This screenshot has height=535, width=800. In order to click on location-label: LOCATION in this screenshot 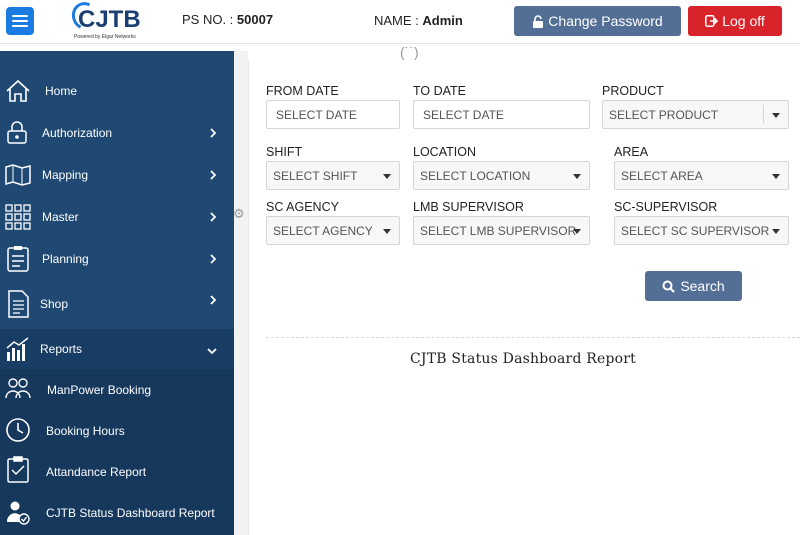, I will do `click(444, 152)`.